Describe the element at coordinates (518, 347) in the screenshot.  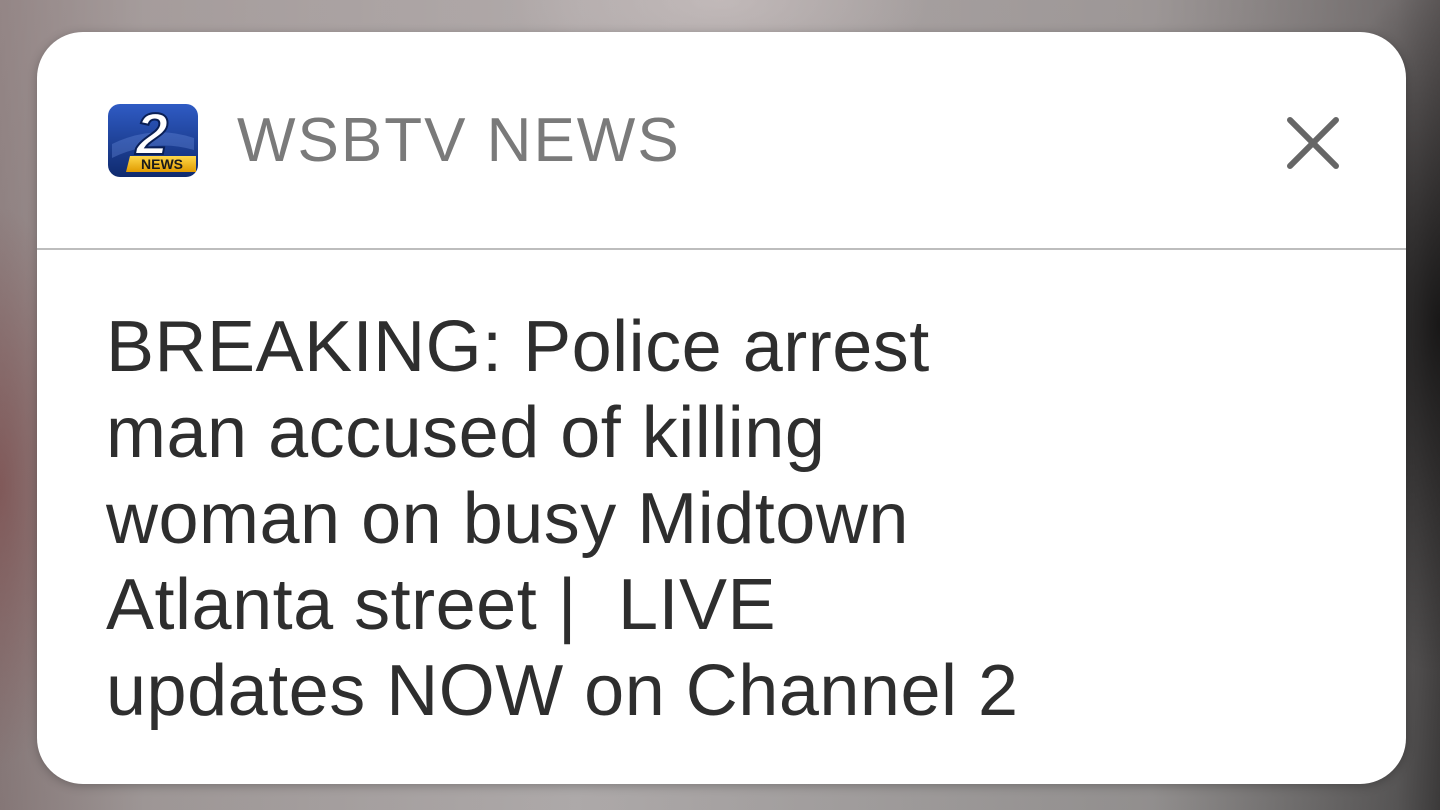
I see `message-line: BREAKING: Police arrest` at that location.